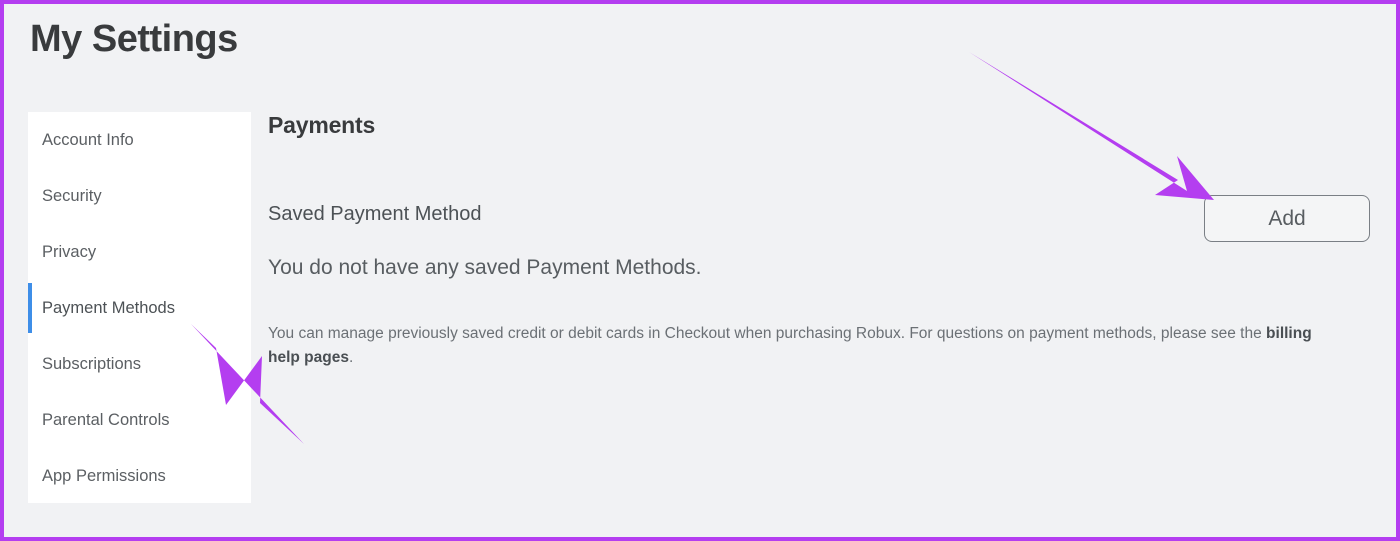 Image resolution: width=1400 pixels, height=541 pixels. What do you see at coordinates (134, 39) in the screenshot?
I see `page-title: My Settings` at bounding box center [134, 39].